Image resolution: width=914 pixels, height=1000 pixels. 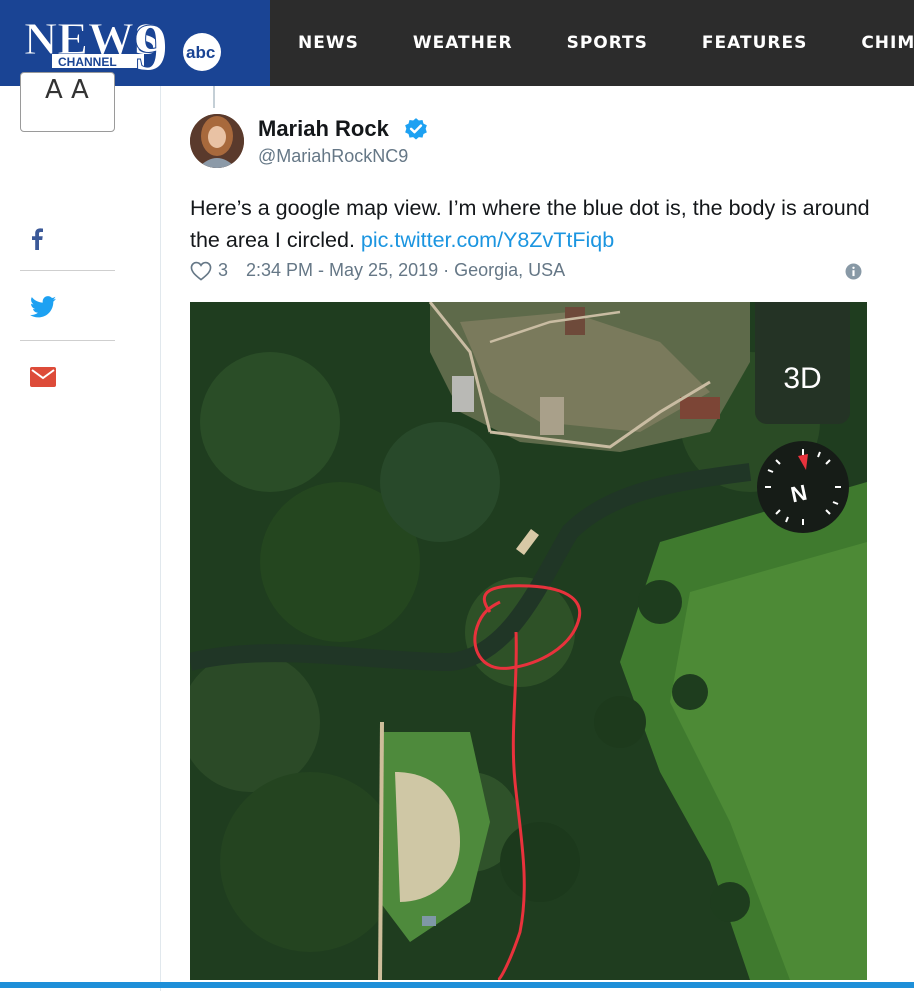 What do you see at coordinates (607, 43) in the screenshot?
I see `nav-sports: SPORTS` at bounding box center [607, 43].